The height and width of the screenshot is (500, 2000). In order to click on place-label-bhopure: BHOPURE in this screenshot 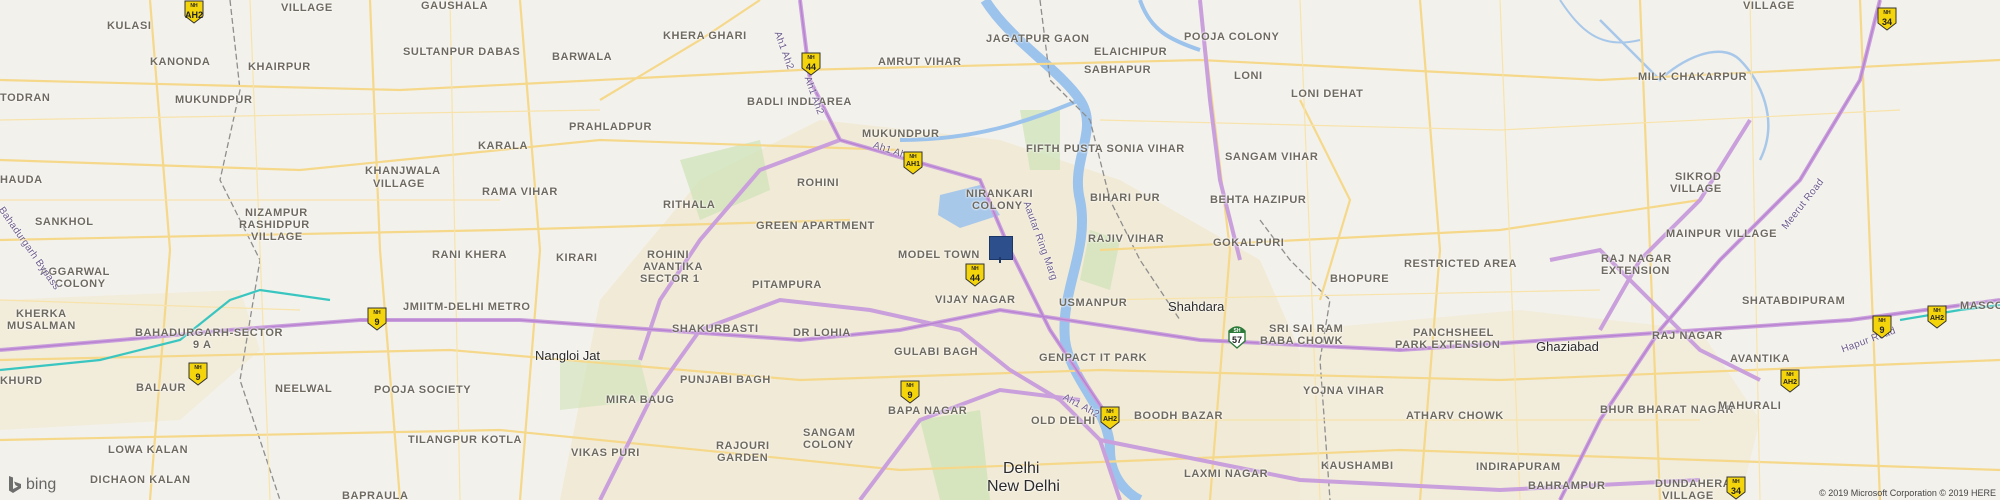, I will do `click(1360, 279)`.